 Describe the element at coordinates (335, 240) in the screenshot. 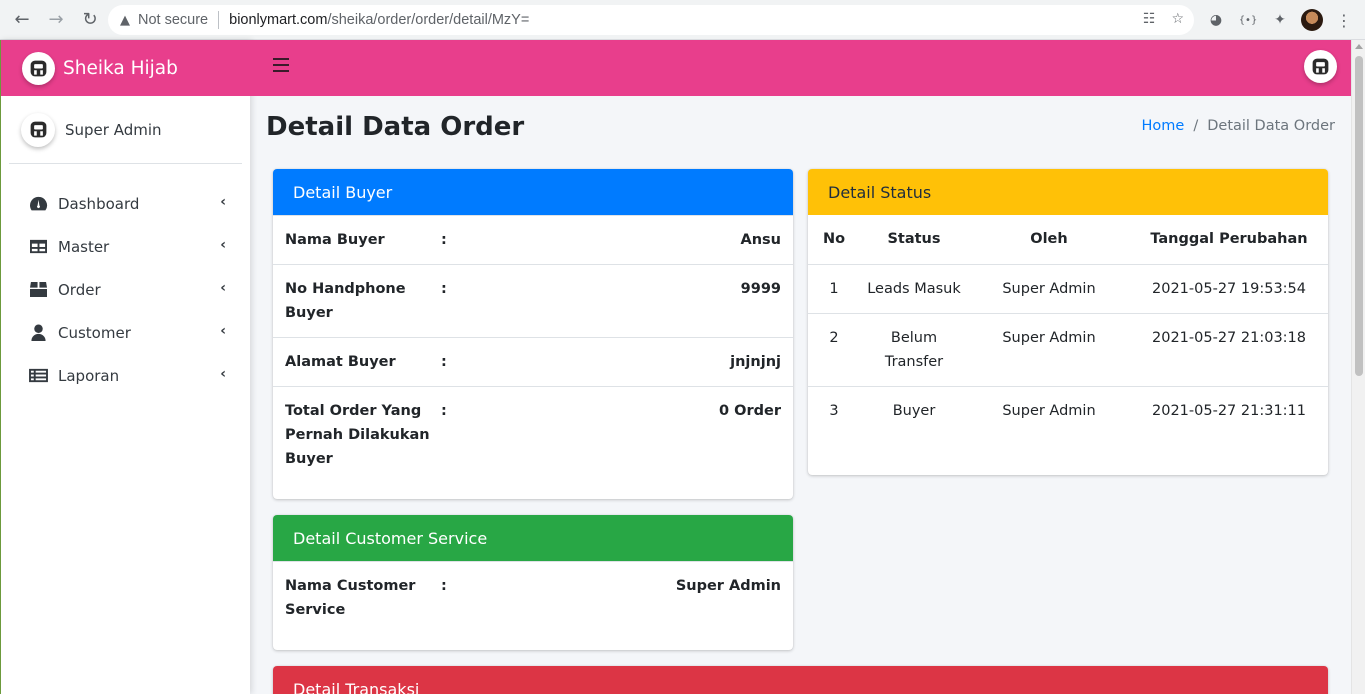

I see `field-label: Nama Buyer` at that location.